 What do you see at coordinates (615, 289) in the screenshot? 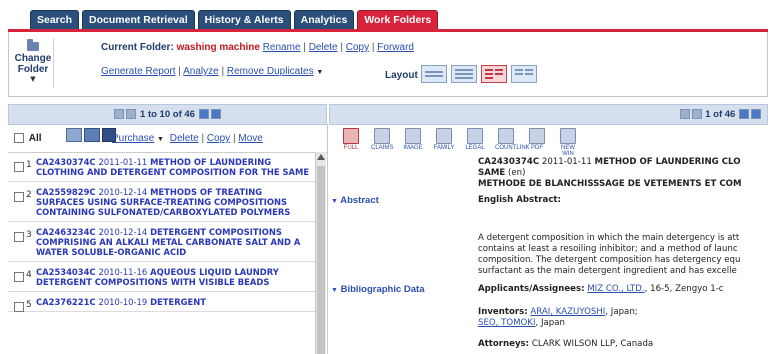
I see `applicant-link: MIZ CO., LTD.` at bounding box center [615, 289].